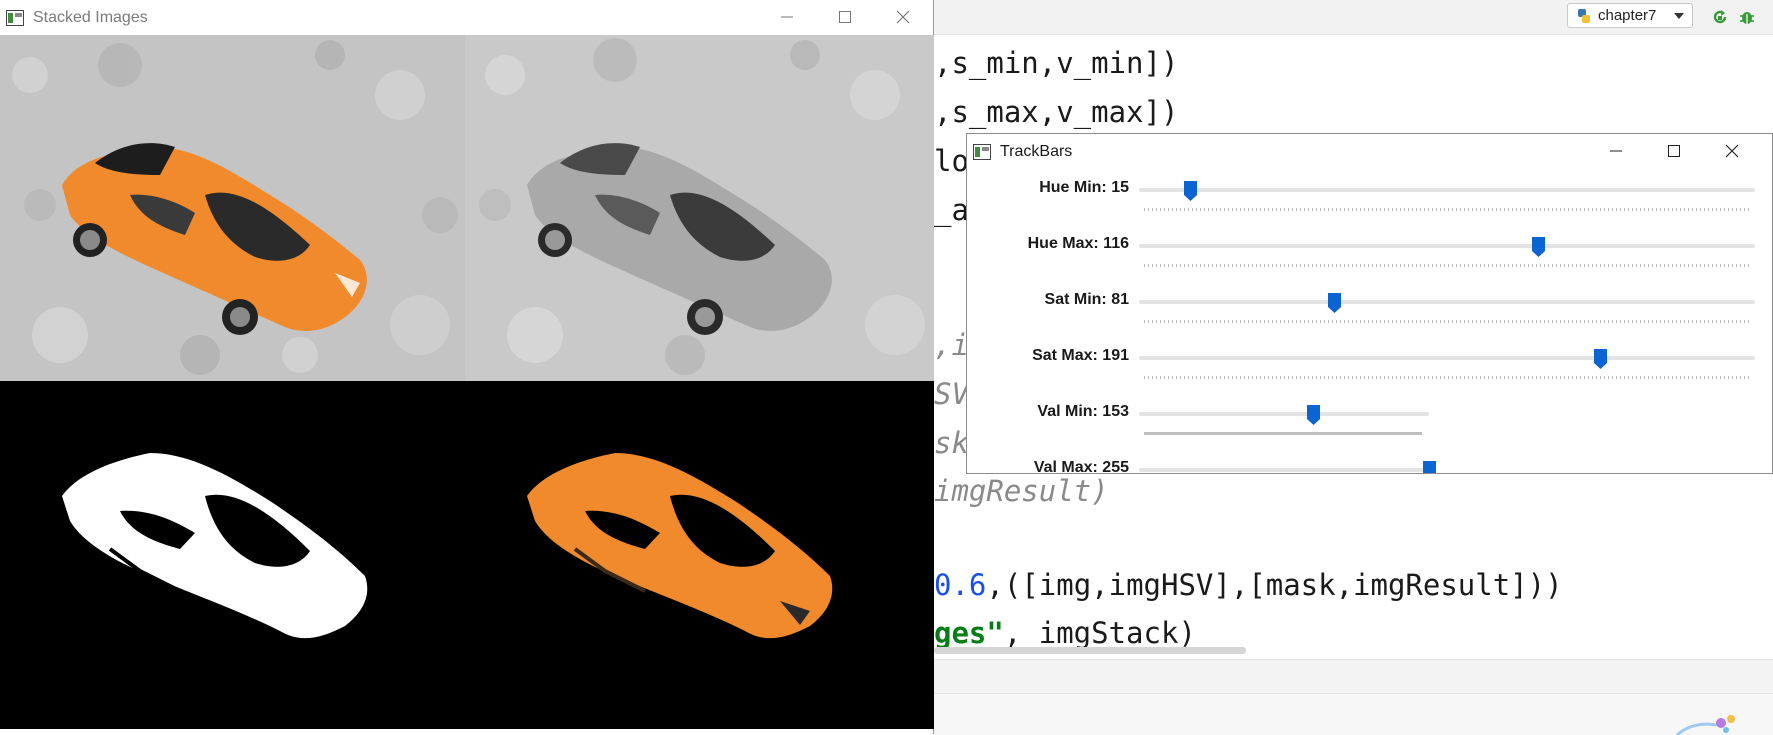 The image size is (1773, 735). I want to click on python-icon, so click(1584, 15).